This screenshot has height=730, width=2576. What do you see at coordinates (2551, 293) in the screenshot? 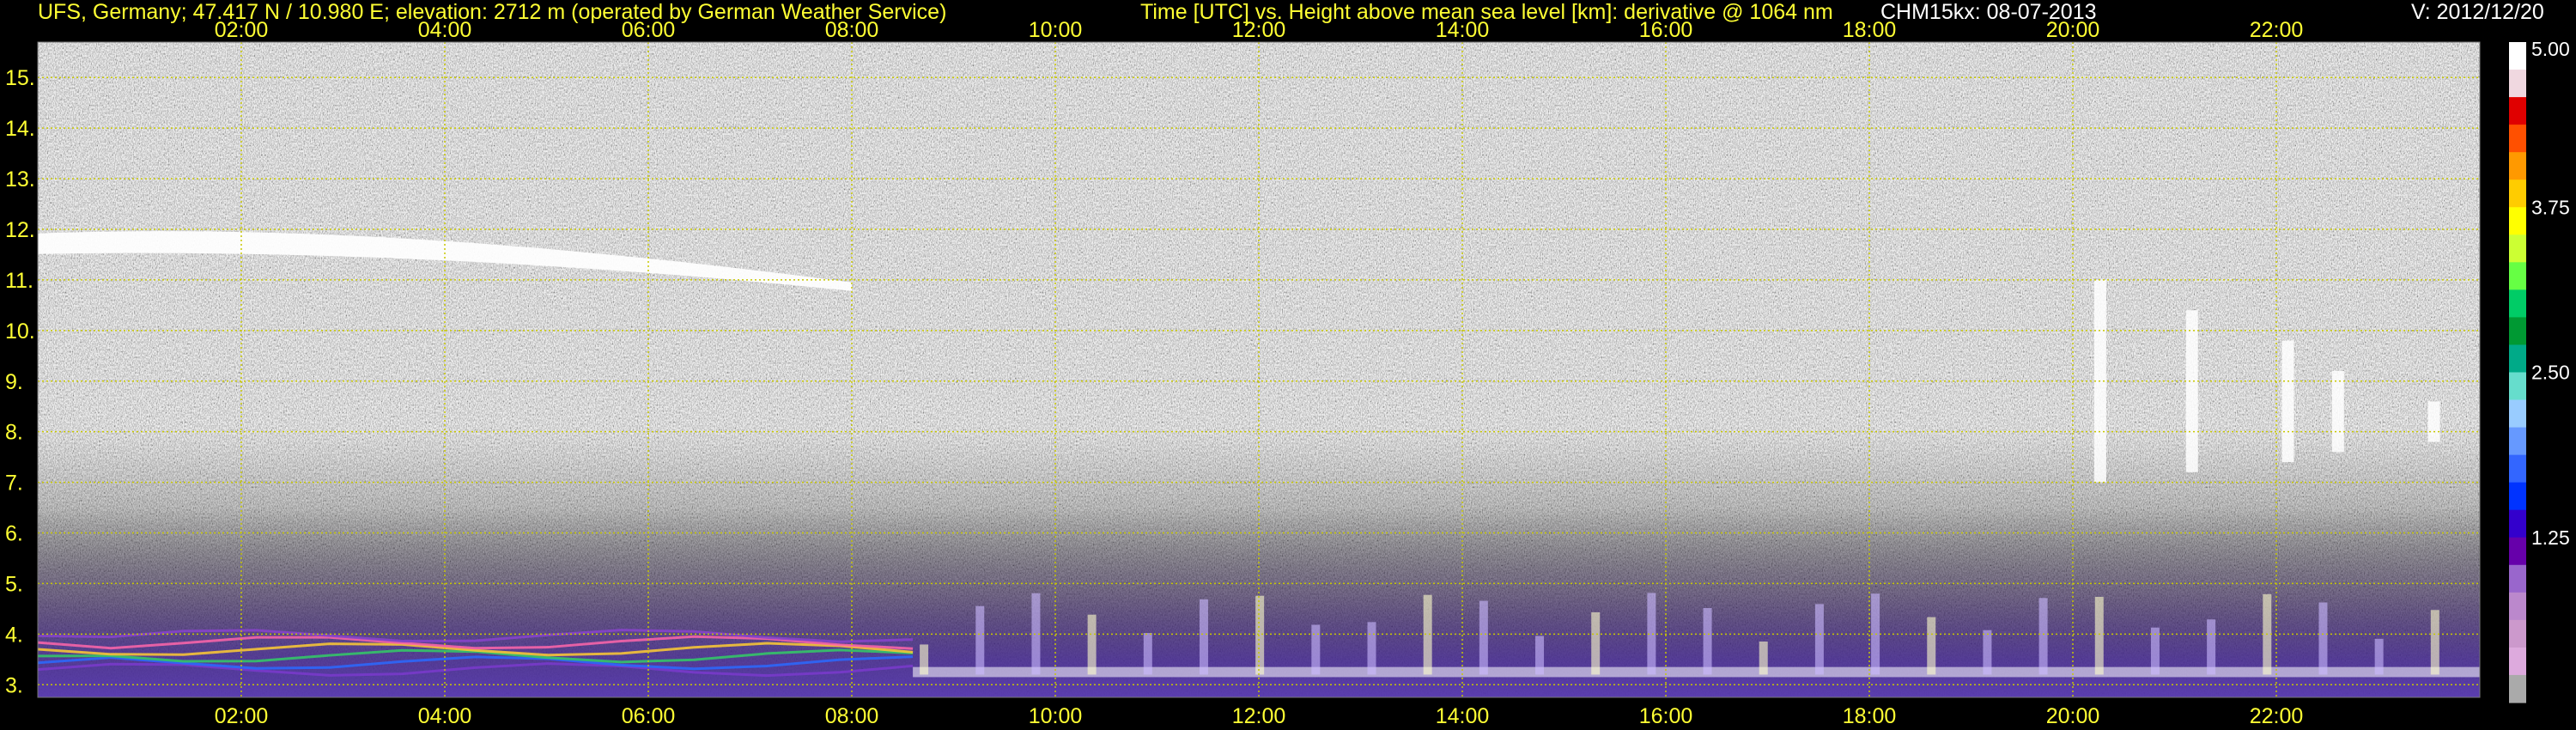
I see `colorbar-labels: 5.00 3.75 2.50 1.25` at bounding box center [2551, 293].